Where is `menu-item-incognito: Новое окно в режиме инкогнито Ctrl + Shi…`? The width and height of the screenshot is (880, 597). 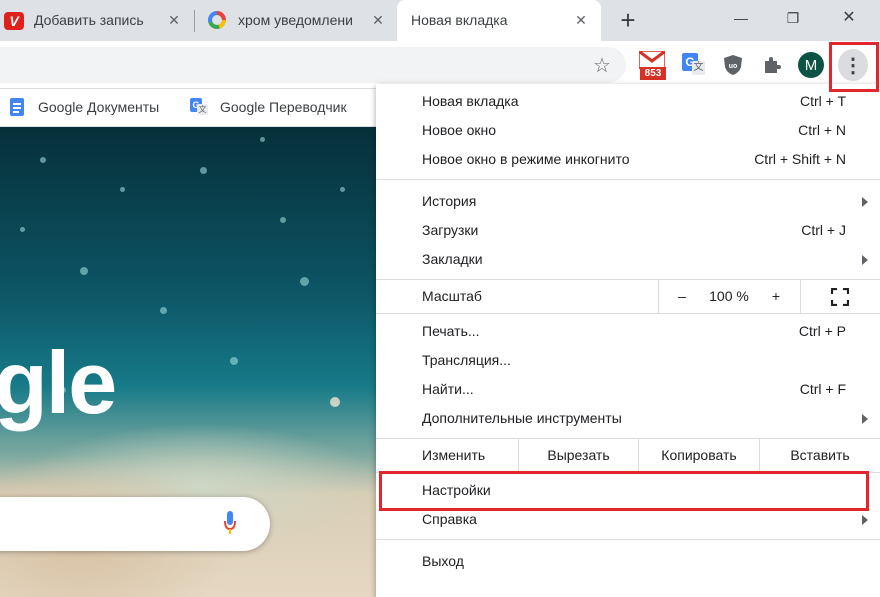 menu-item-incognito: Новое окно в режиме инкогнито Ctrl + Shi… is located at coordinates (628, 159).